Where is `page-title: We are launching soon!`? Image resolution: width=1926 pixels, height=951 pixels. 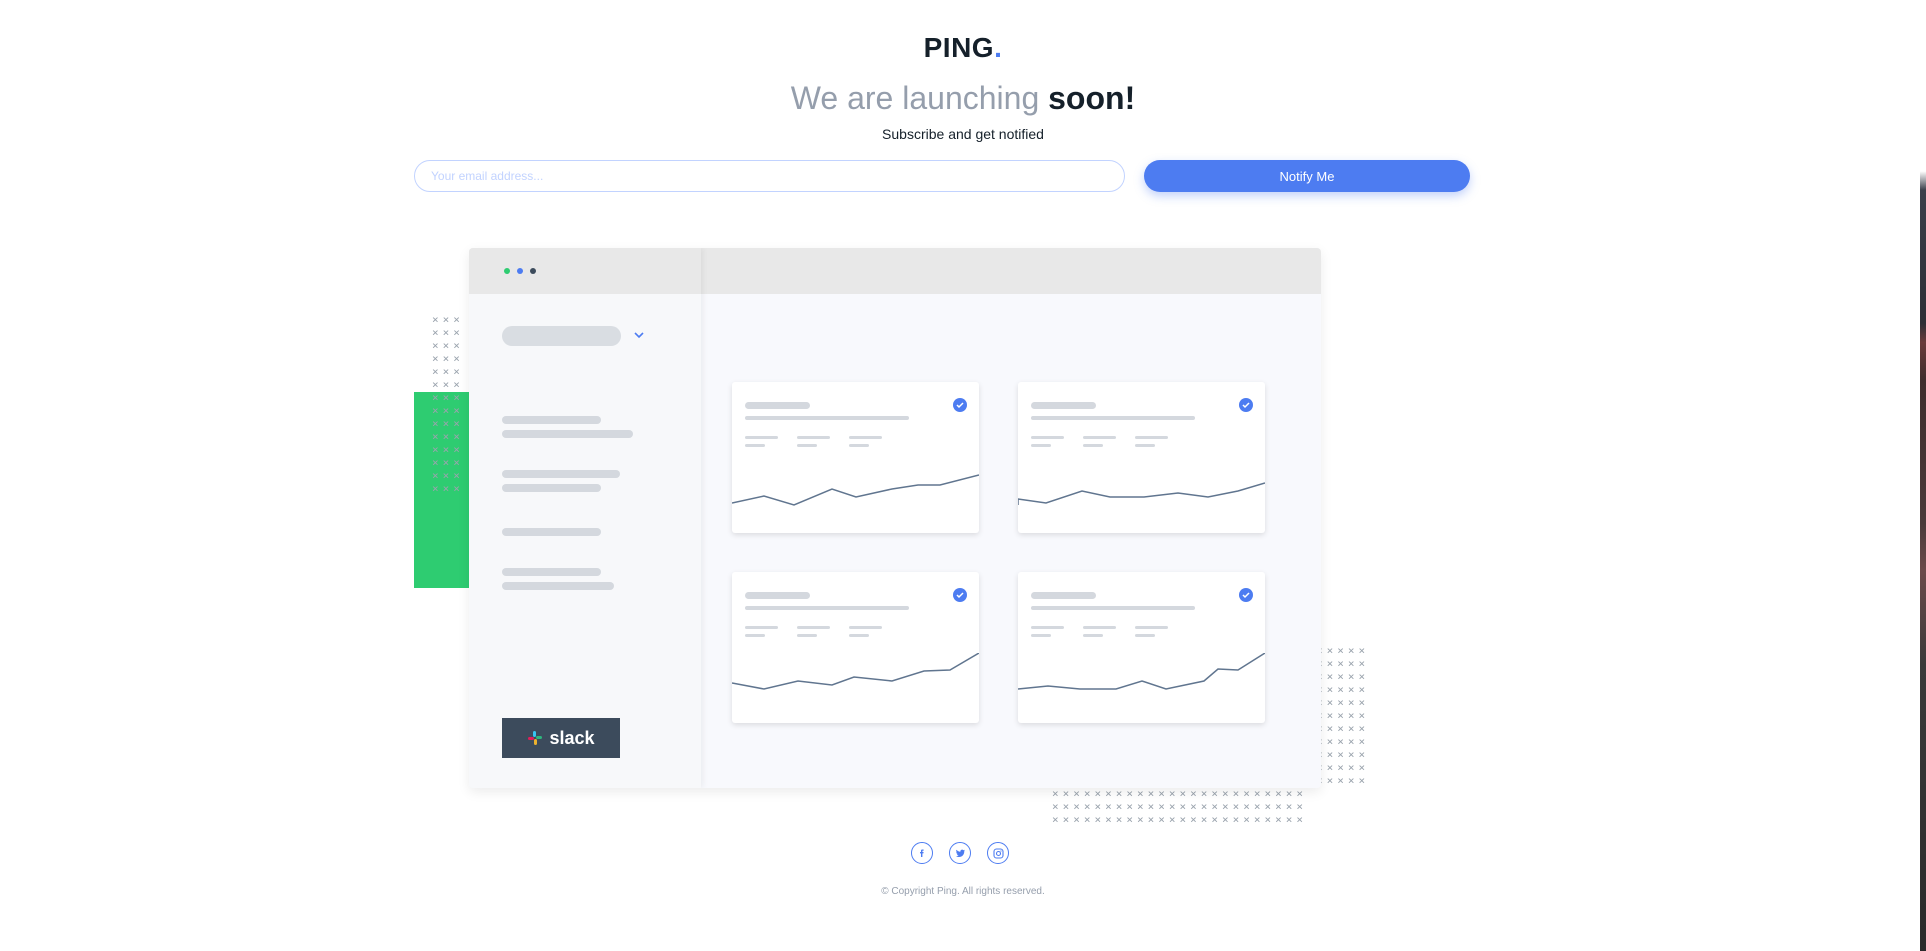 page-title: We are launching soon! is located at coordinates (963, 98).